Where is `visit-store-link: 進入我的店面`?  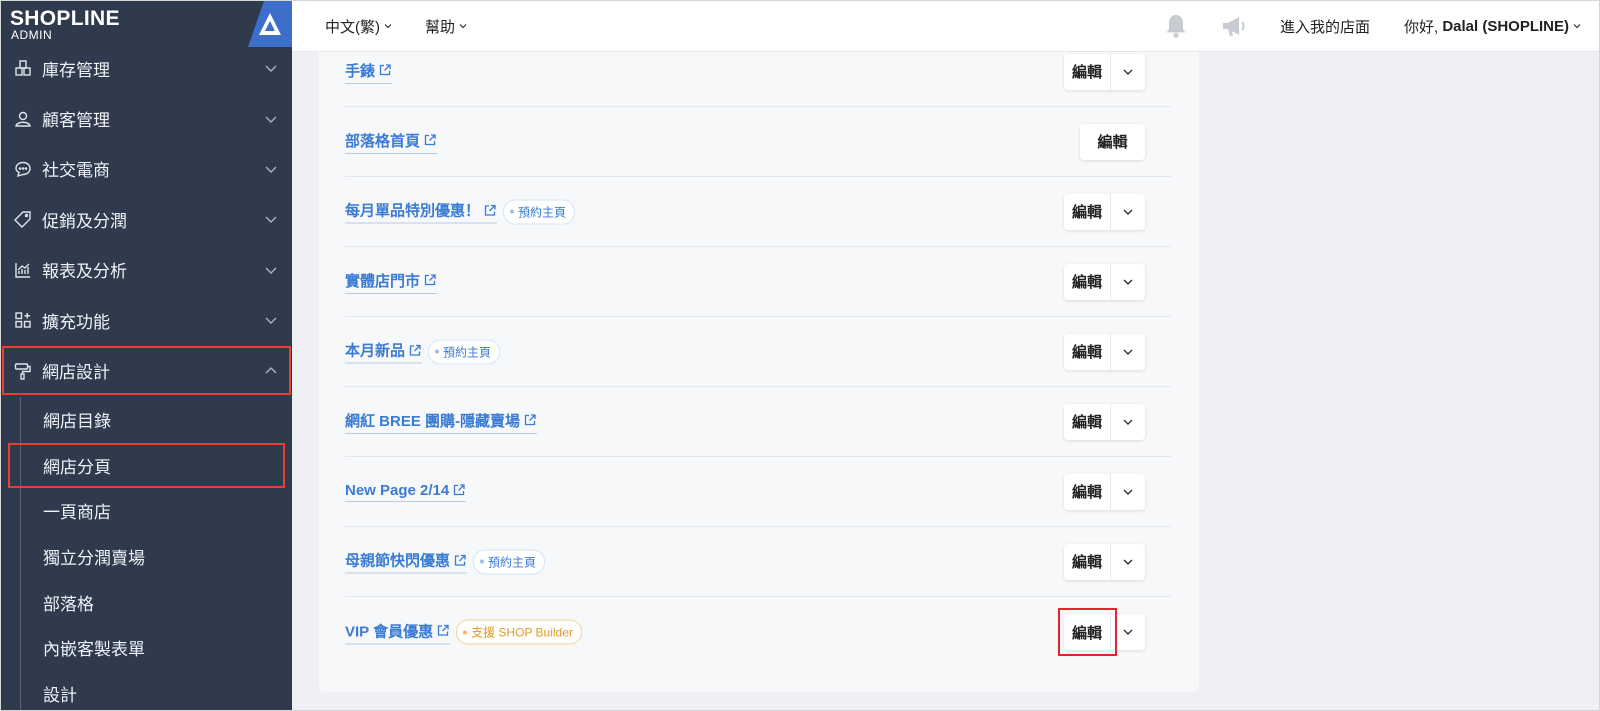 visit-store-link: 進入我的店面 is located at coordinates (1325, 26).